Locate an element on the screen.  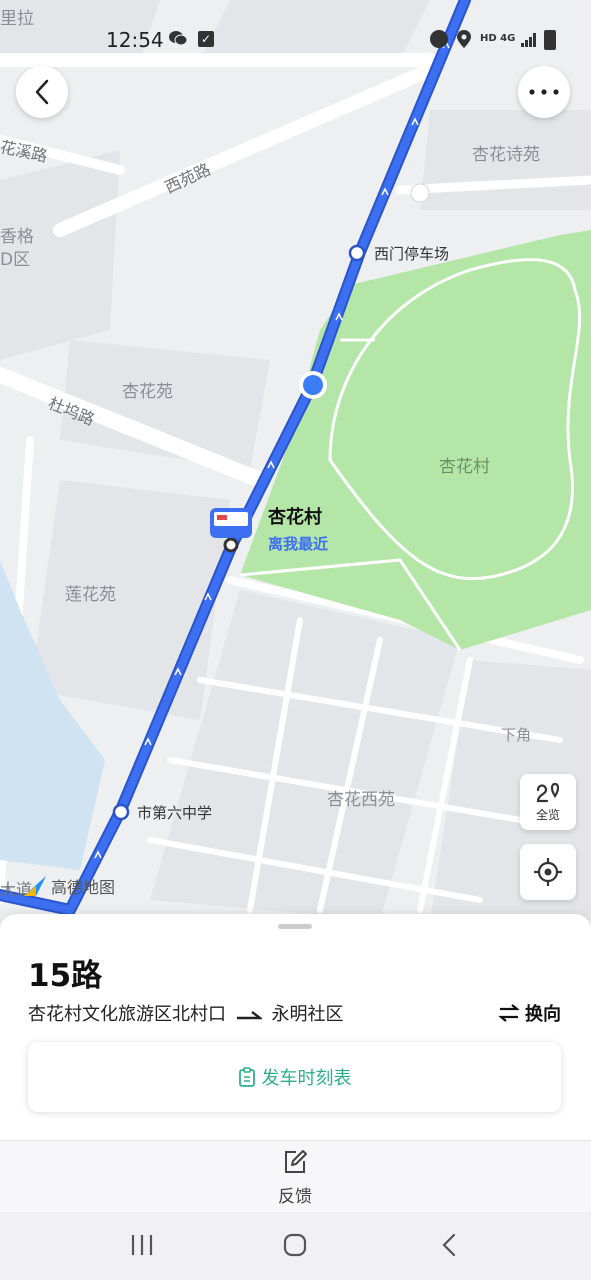
route-direction: 杏花村文化旅游区北村口 永明社区 is located at coordinates (185, 1013).